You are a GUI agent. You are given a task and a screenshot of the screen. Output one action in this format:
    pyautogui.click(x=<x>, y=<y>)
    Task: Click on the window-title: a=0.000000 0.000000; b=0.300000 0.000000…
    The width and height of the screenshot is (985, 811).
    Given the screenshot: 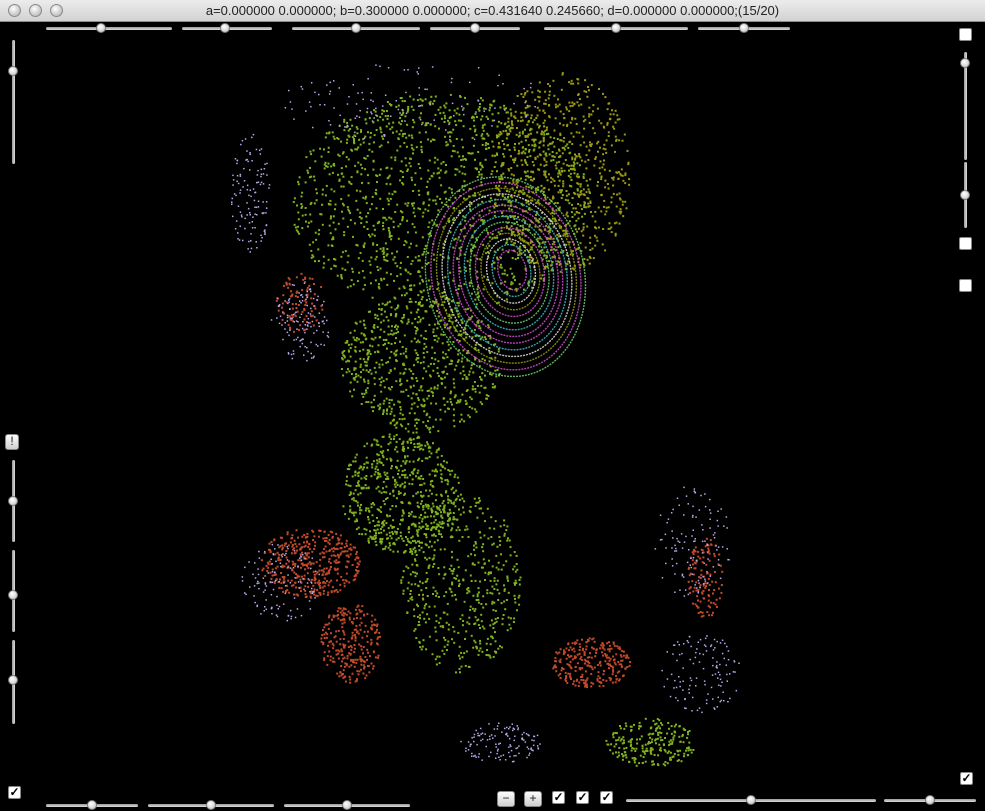 What is the action you would take?
    pyautogui.click(x=492, y=10)
    